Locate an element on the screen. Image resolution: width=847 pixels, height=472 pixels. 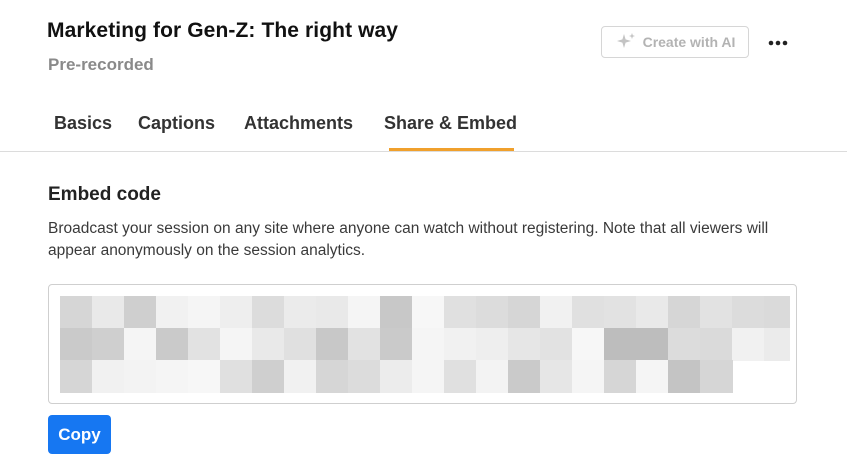
more-options-button is located at coordinates (778, 42).